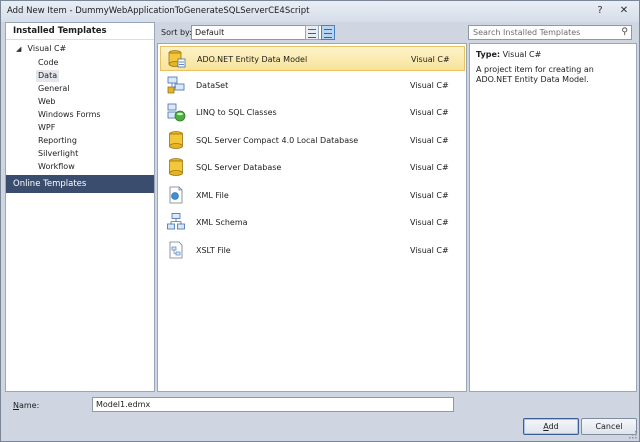 The image size is (640, 442). What do you see at coordinates (29, 405) in the screenshot?
I see `name-label-text: ame:` at bounding box center [29, 405].